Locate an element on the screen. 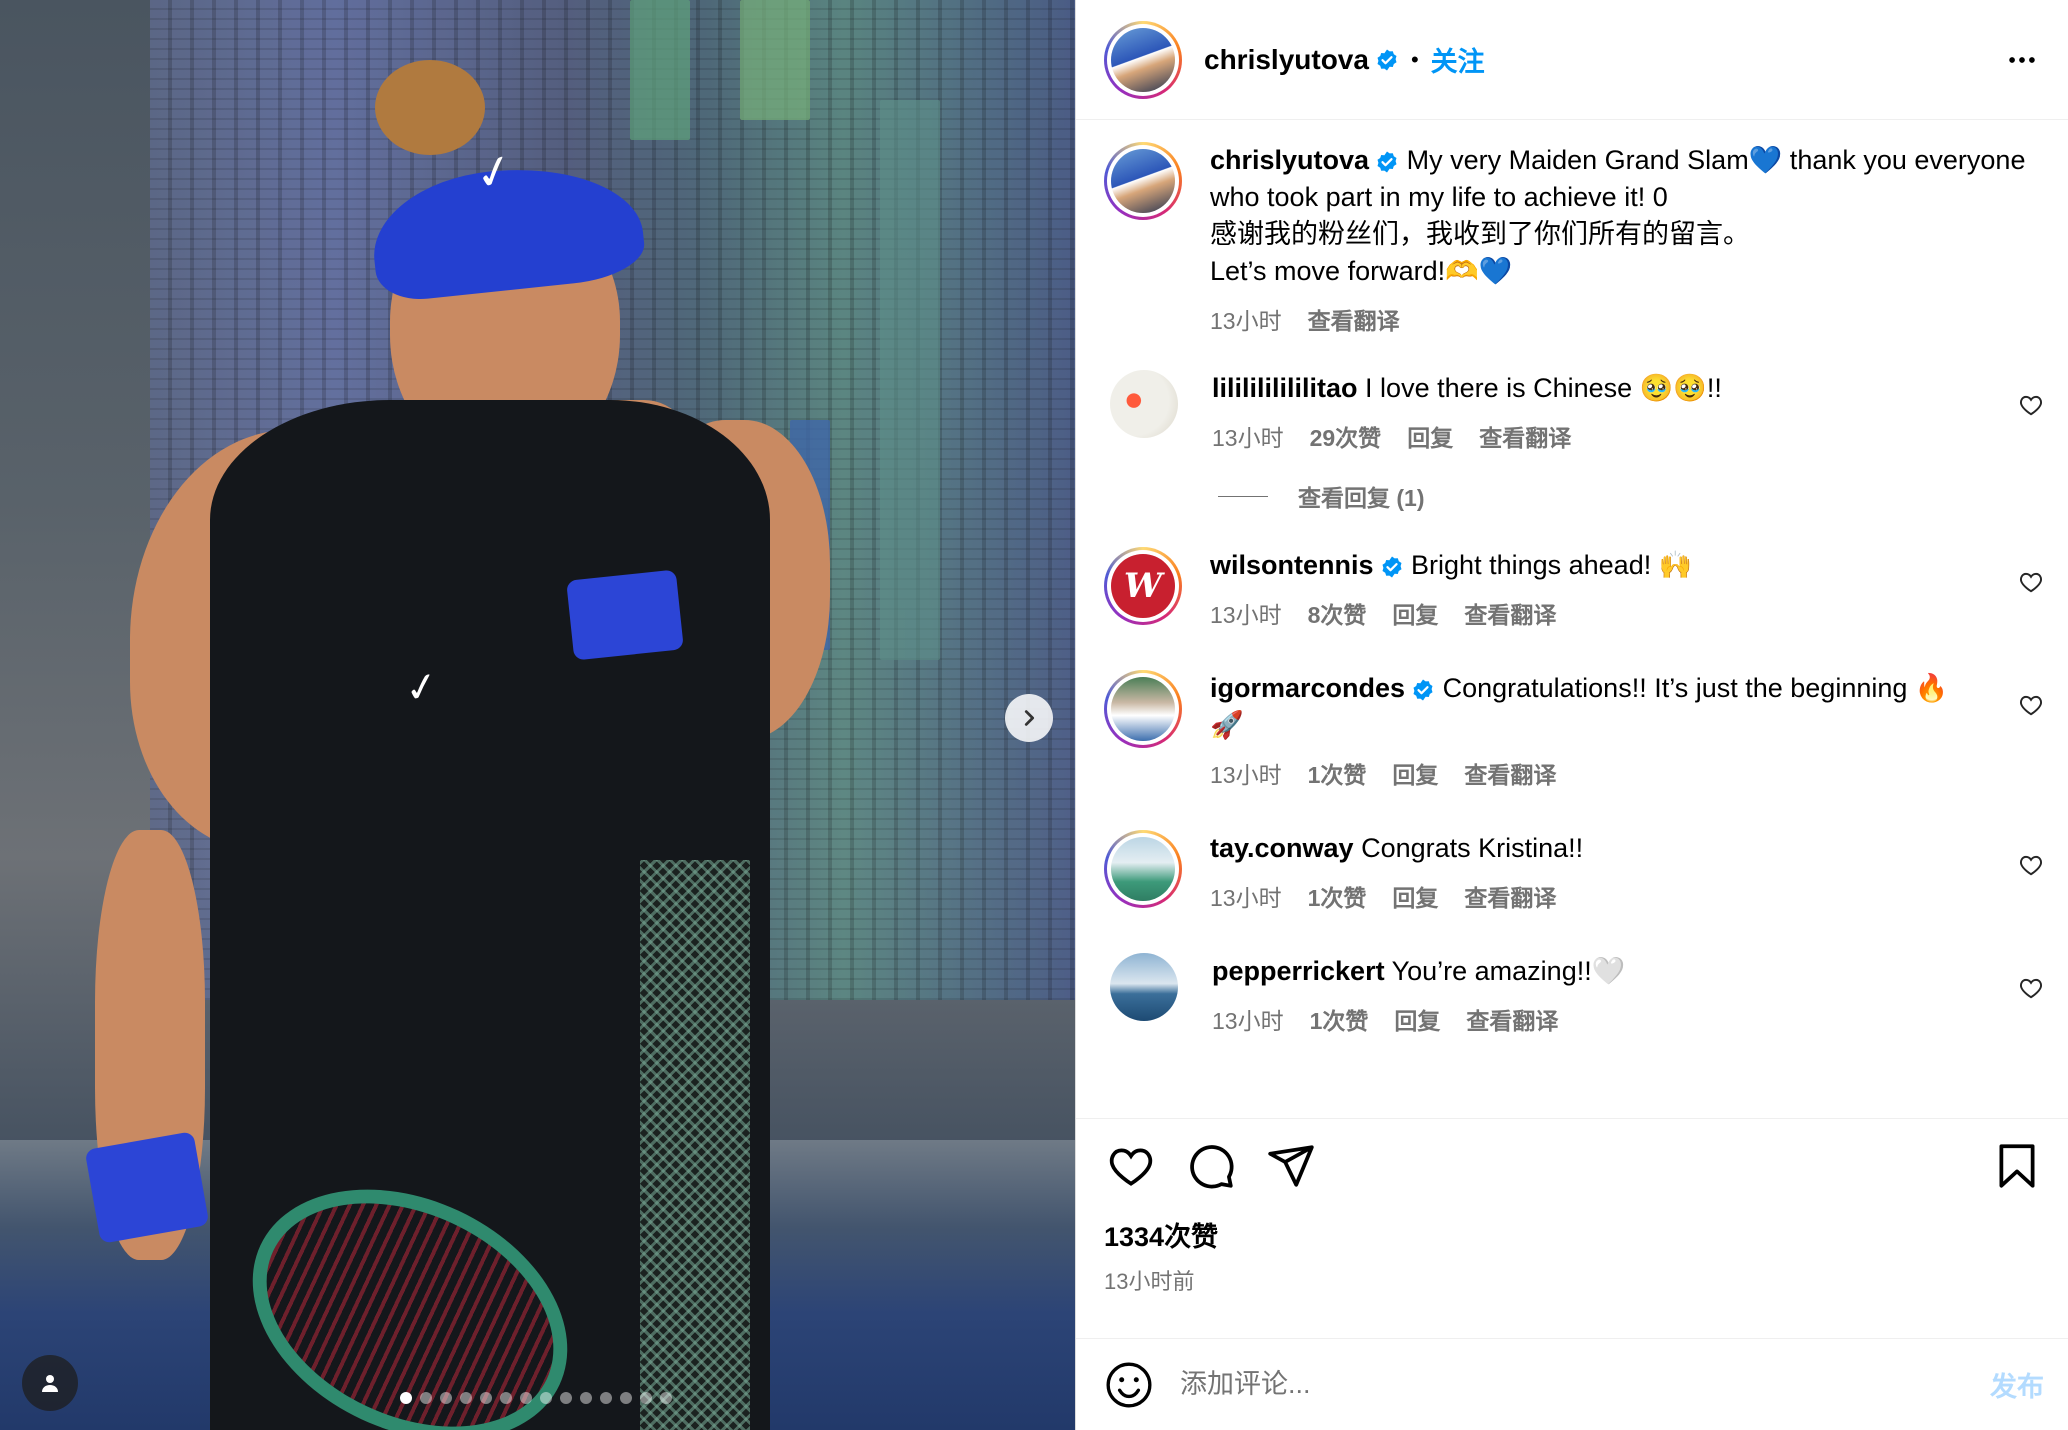  wilson-logo-icon: W is located at coordinates (1143, 586).